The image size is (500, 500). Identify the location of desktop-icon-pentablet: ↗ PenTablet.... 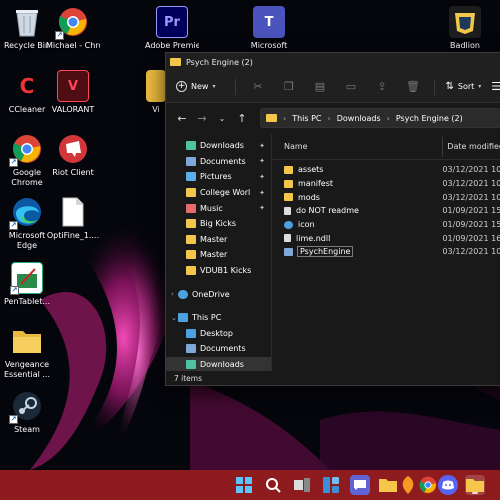
(27, 284).